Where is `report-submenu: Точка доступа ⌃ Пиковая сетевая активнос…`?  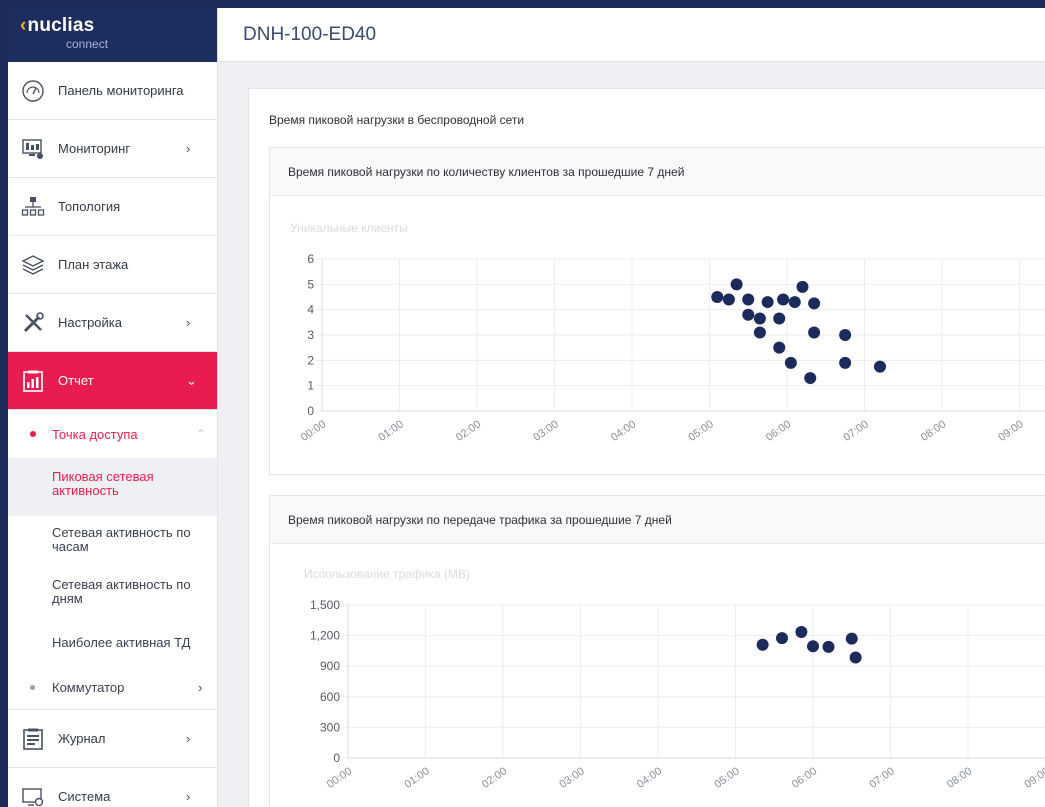 report-submenu: Точка доступа ⌃ Пиковая сетевая активнос… is located at coordinates (112, 560).